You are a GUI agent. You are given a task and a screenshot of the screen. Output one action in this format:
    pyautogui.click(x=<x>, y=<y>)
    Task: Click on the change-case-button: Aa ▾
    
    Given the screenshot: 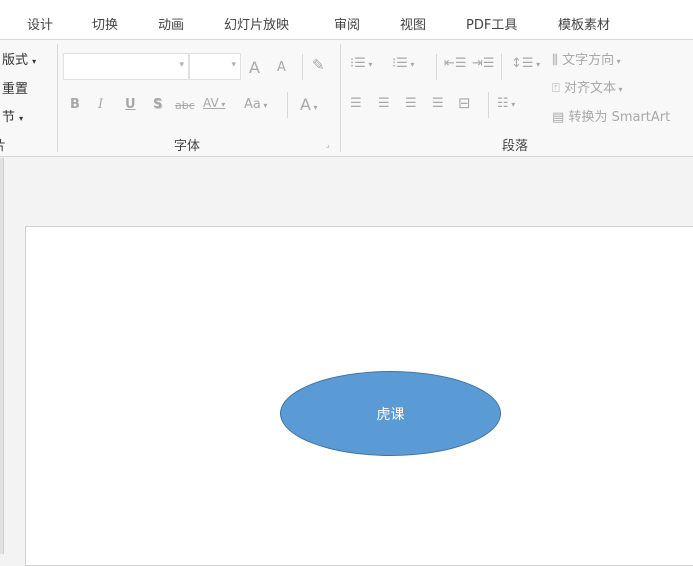 What is the action you would take?
    pyautogui.click(x=255, y=104)
    